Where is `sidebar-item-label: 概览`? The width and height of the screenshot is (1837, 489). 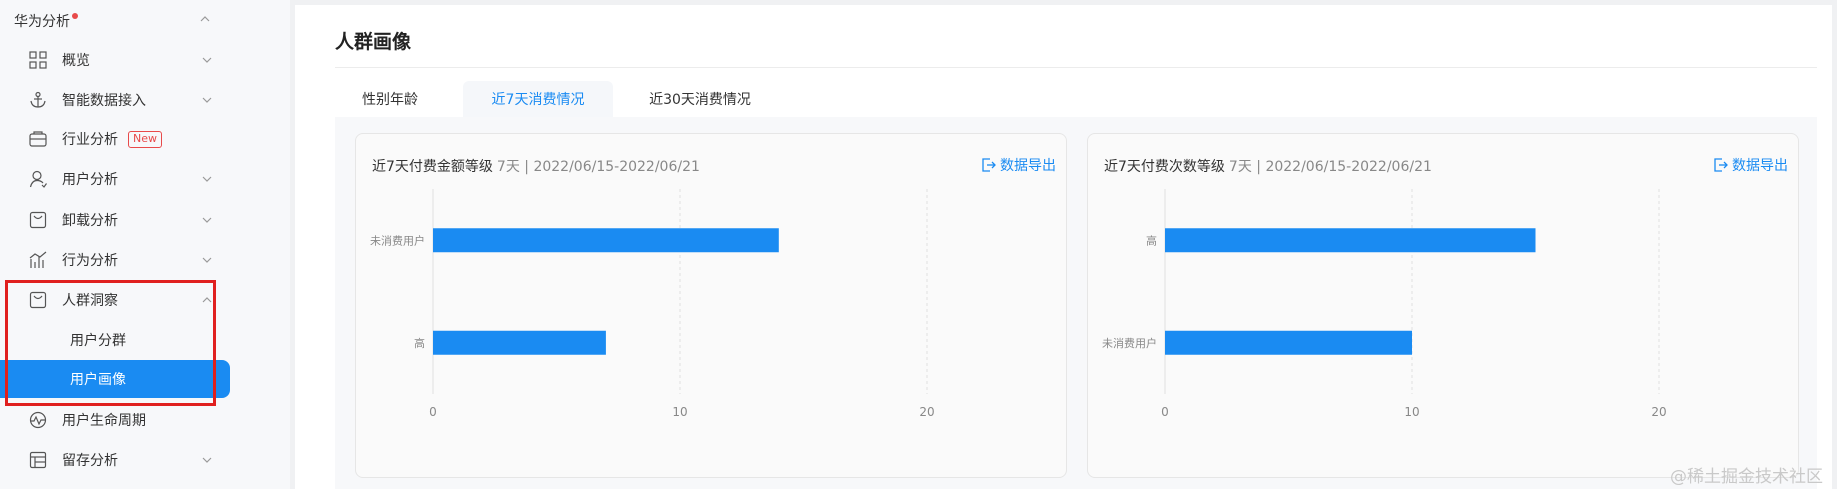 sidebar-item-label: 概览 is located at coordinates (76, 61).